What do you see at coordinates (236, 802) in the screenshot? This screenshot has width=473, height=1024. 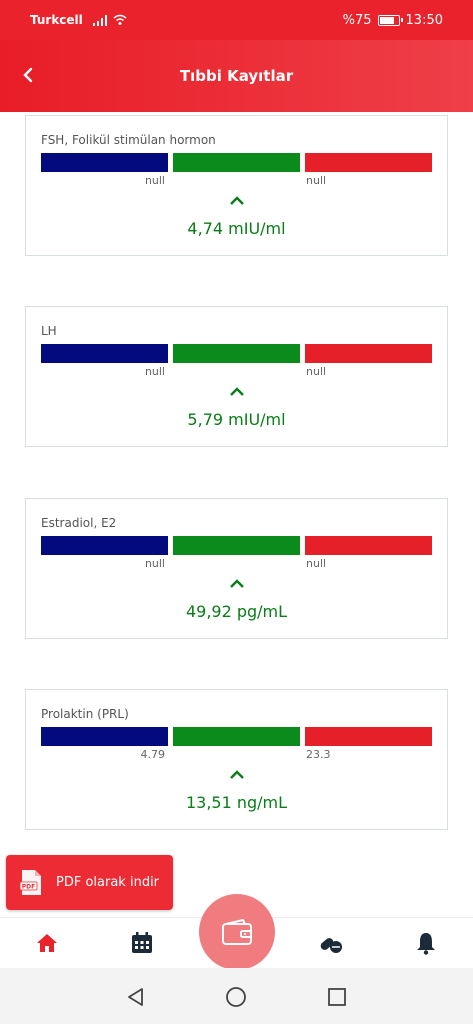 I see `record-value: 13,51 ng/mL` at bounding box center [236, 802].